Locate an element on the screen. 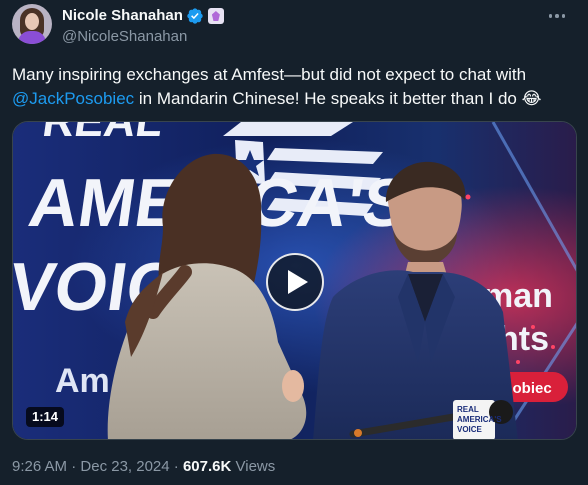  tweet-meta: 9:26 AM · Dec 23, 2024 · 607.6K Views is located at coordinates (143, 467).